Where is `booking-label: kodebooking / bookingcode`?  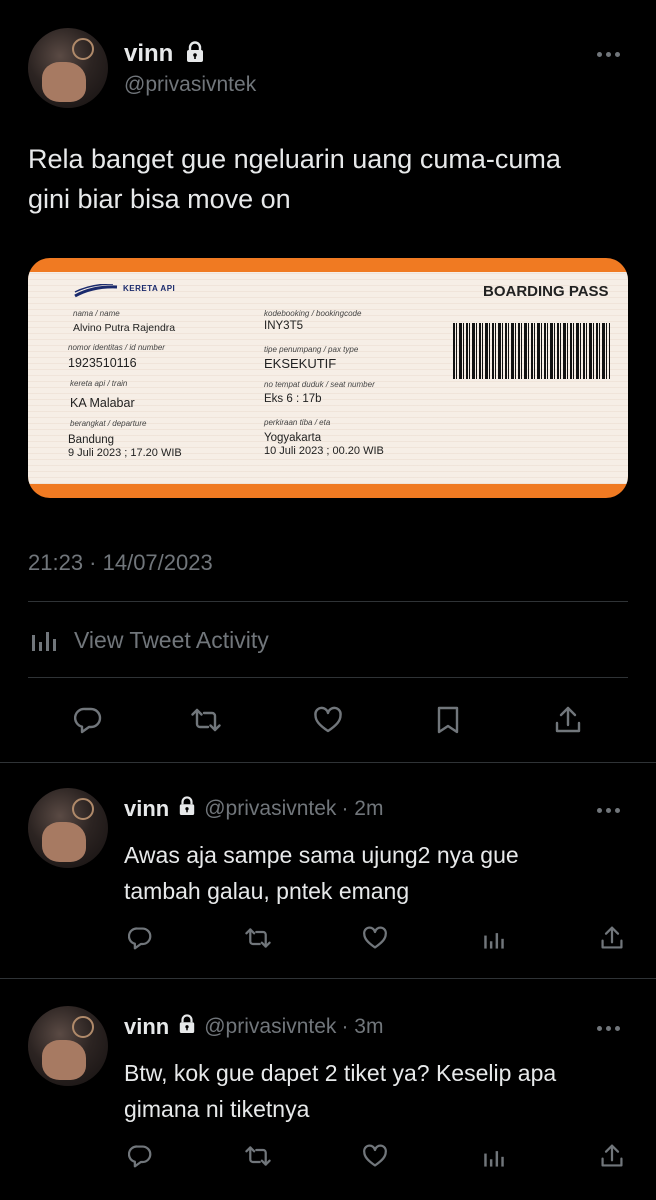
booking-label: kodebooking / bookingcode is located at coordinates (313, 313).